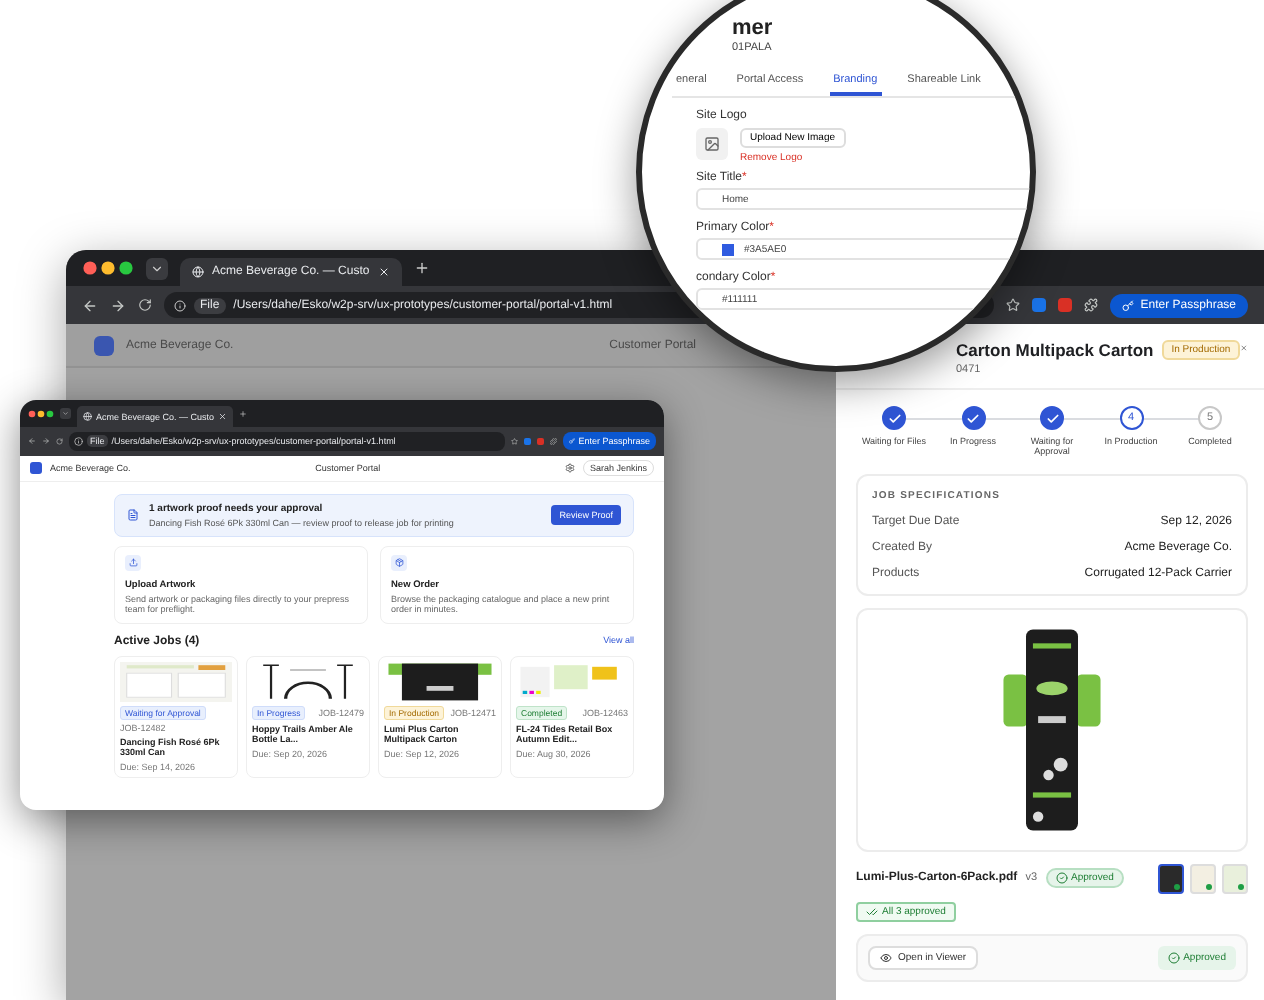 This screenshot has height=1000, width=1264. I want to click on back-icon, so click(90, 305).